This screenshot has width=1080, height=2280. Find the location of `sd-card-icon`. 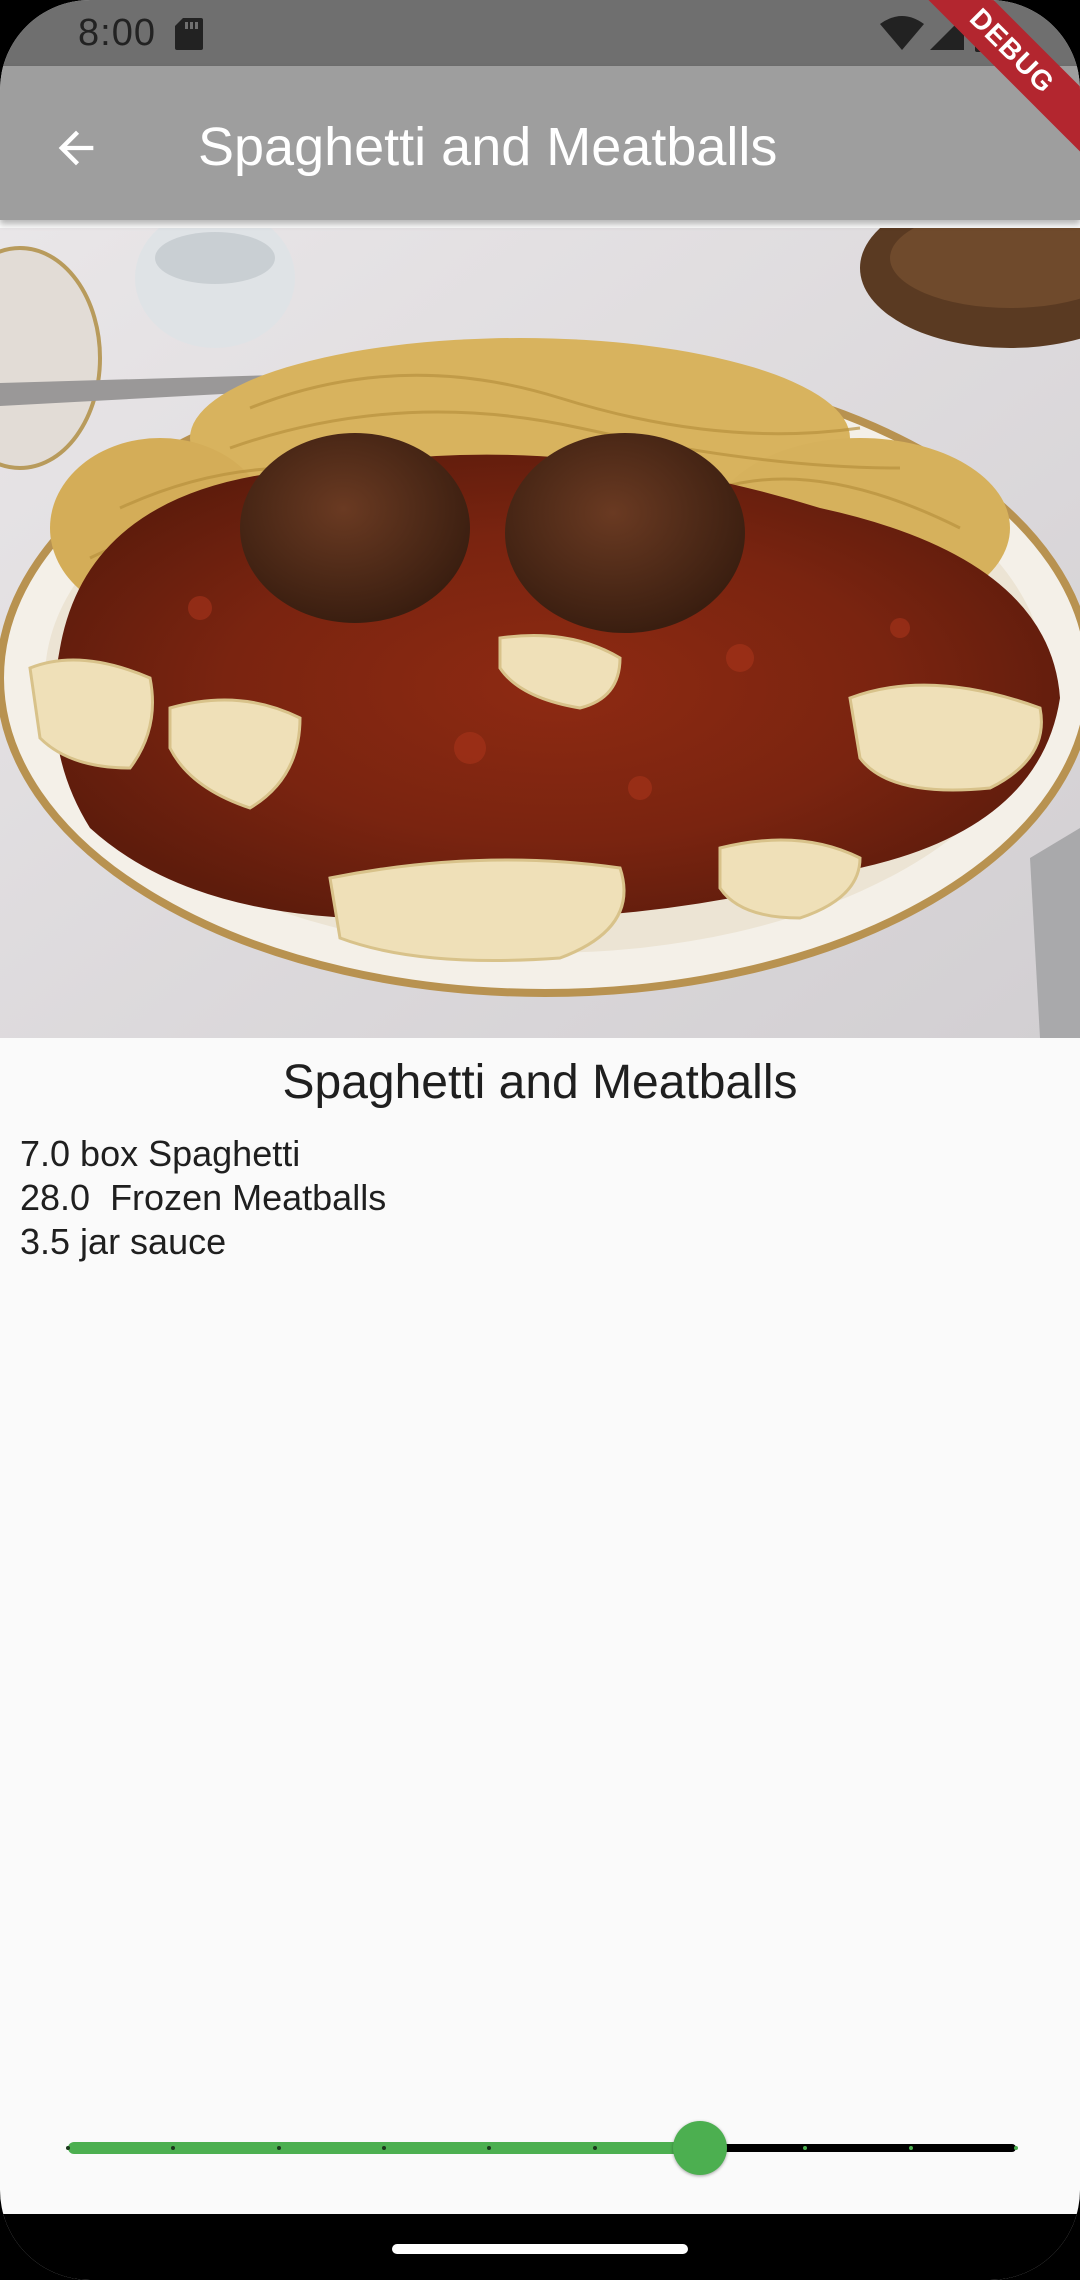

sd-card-icon is located at coordinates (189, 34).